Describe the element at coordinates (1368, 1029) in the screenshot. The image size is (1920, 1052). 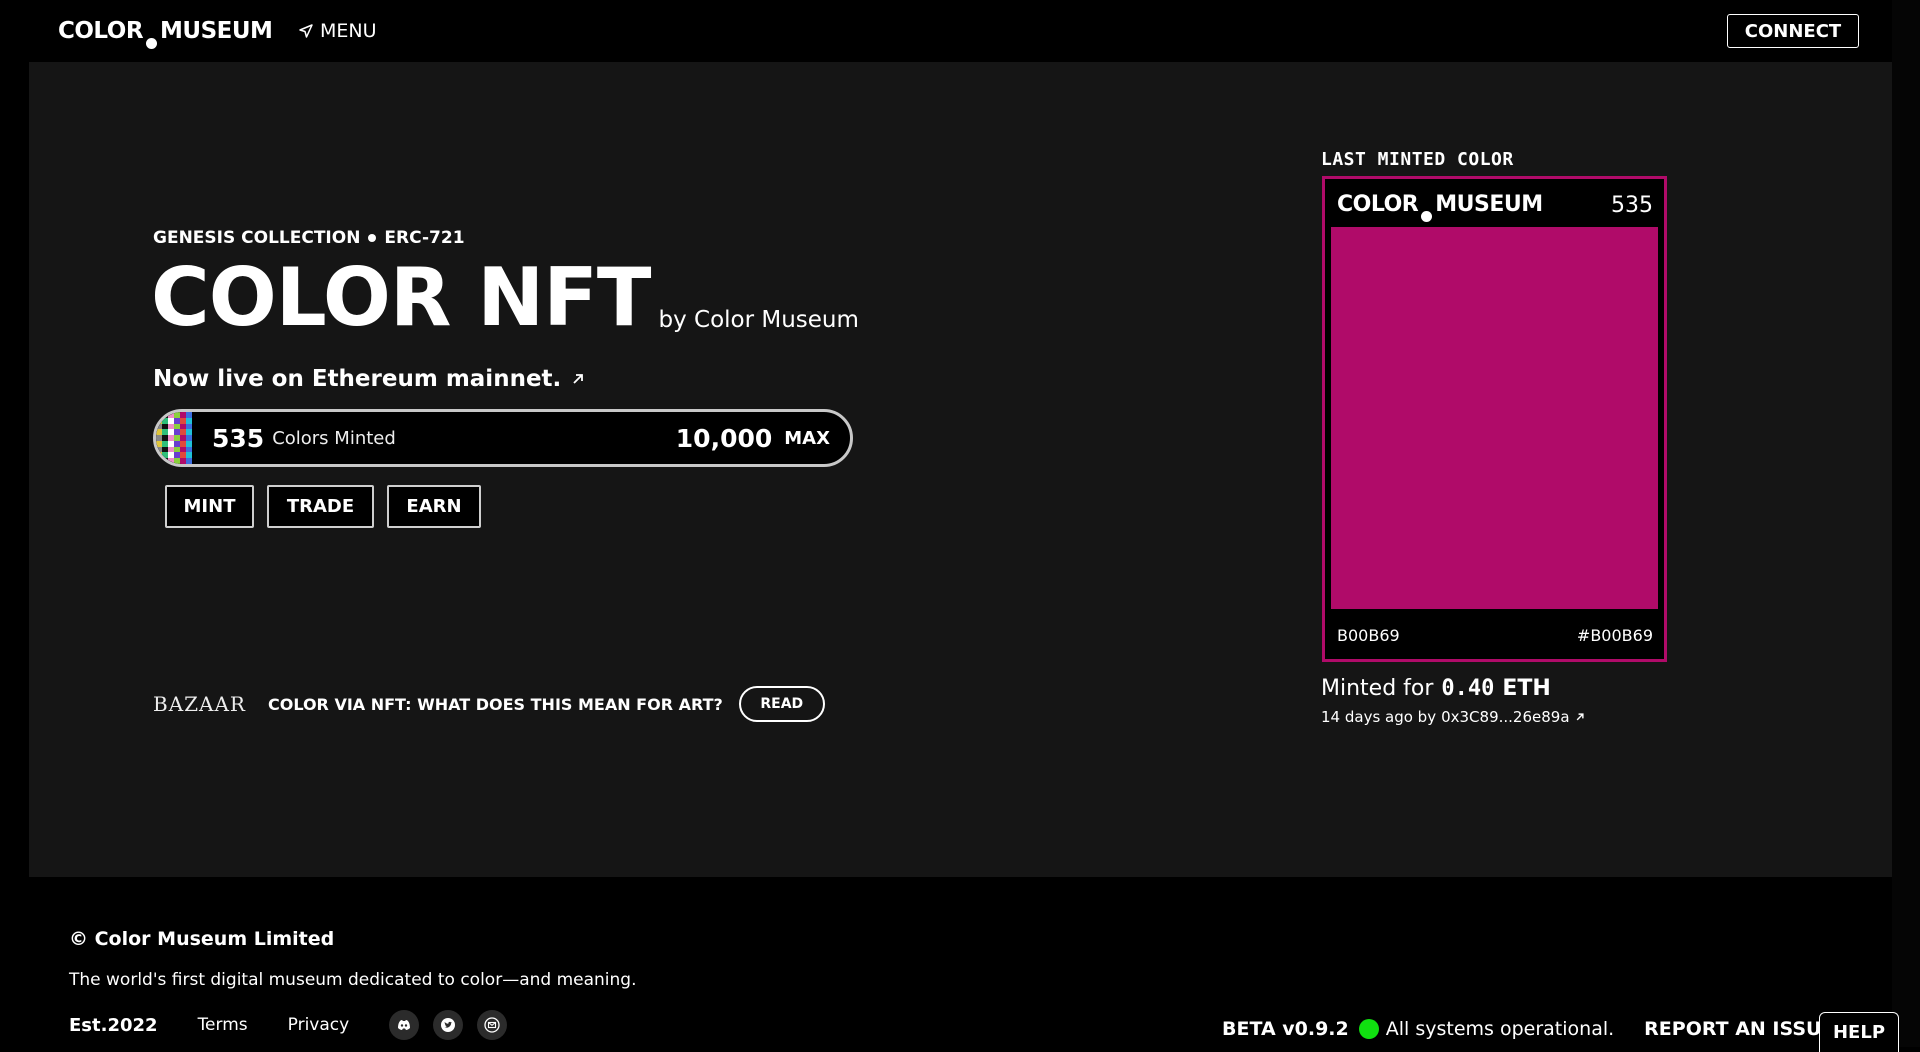
I see `status-indicator-icon` at that location.